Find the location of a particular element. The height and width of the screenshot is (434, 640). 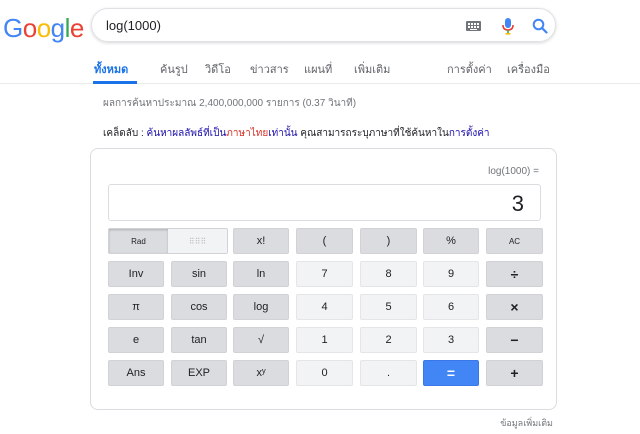

tab-more: เพิ่มเติม is located at coordinates (372, 69).